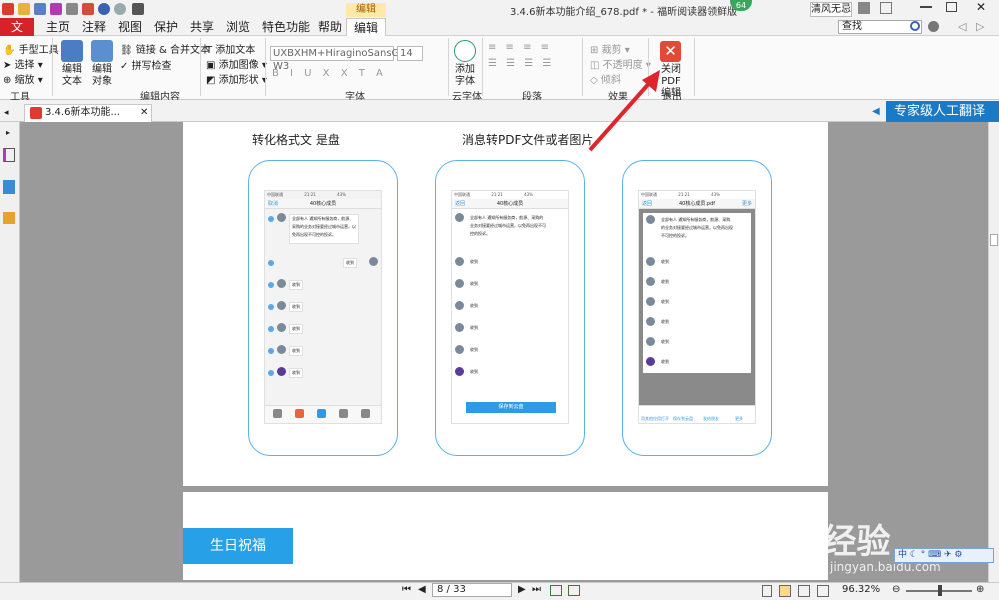 This screenshot has width=999, height=600. Describe the element at coordinates (58, 27) in the screenshot. I see `menu-home: 主页` at that location.